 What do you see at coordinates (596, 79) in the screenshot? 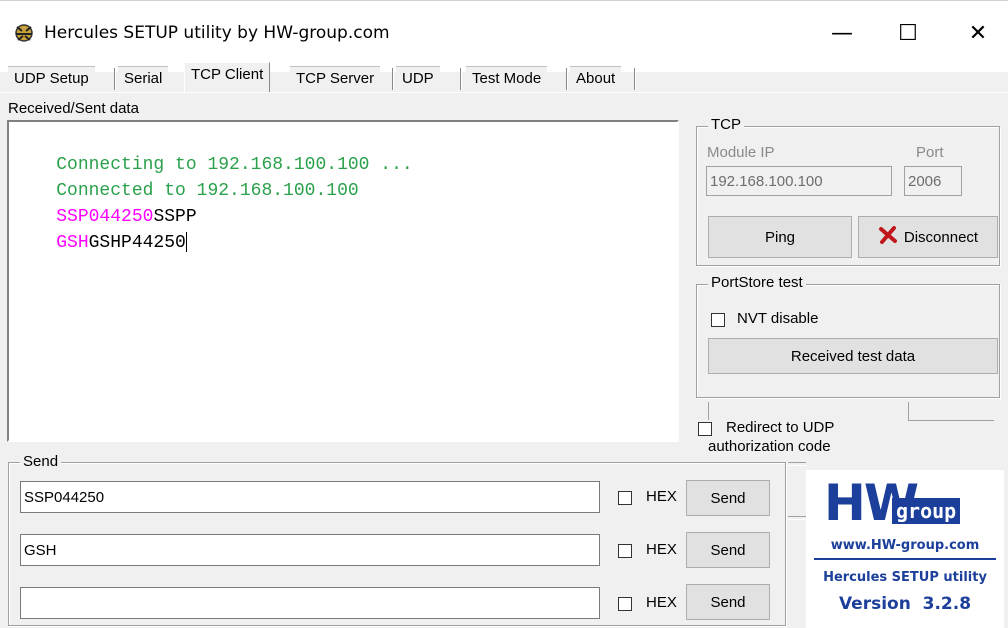
I see `tab-about: About` at bounding box center [596, 79].